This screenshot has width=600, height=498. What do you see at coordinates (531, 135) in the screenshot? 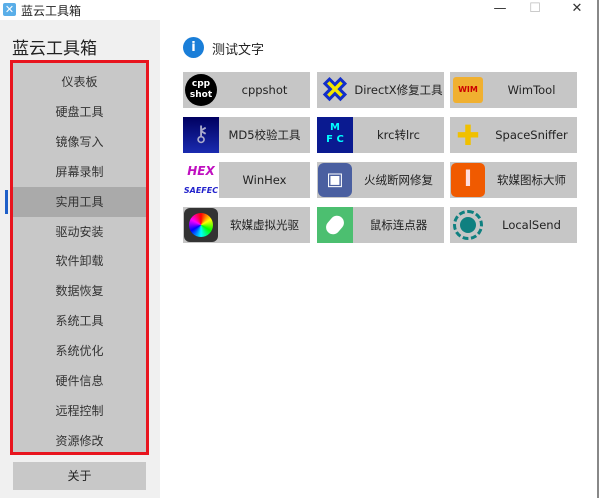
I see `tool-label: SpaceSniffer` at bounding box center [531, 135].